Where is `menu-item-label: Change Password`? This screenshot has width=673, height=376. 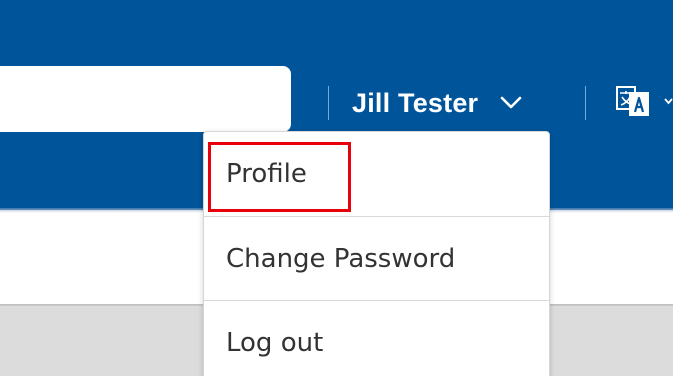 menu-item-label: Change Password is located at coordinates (341, 258).